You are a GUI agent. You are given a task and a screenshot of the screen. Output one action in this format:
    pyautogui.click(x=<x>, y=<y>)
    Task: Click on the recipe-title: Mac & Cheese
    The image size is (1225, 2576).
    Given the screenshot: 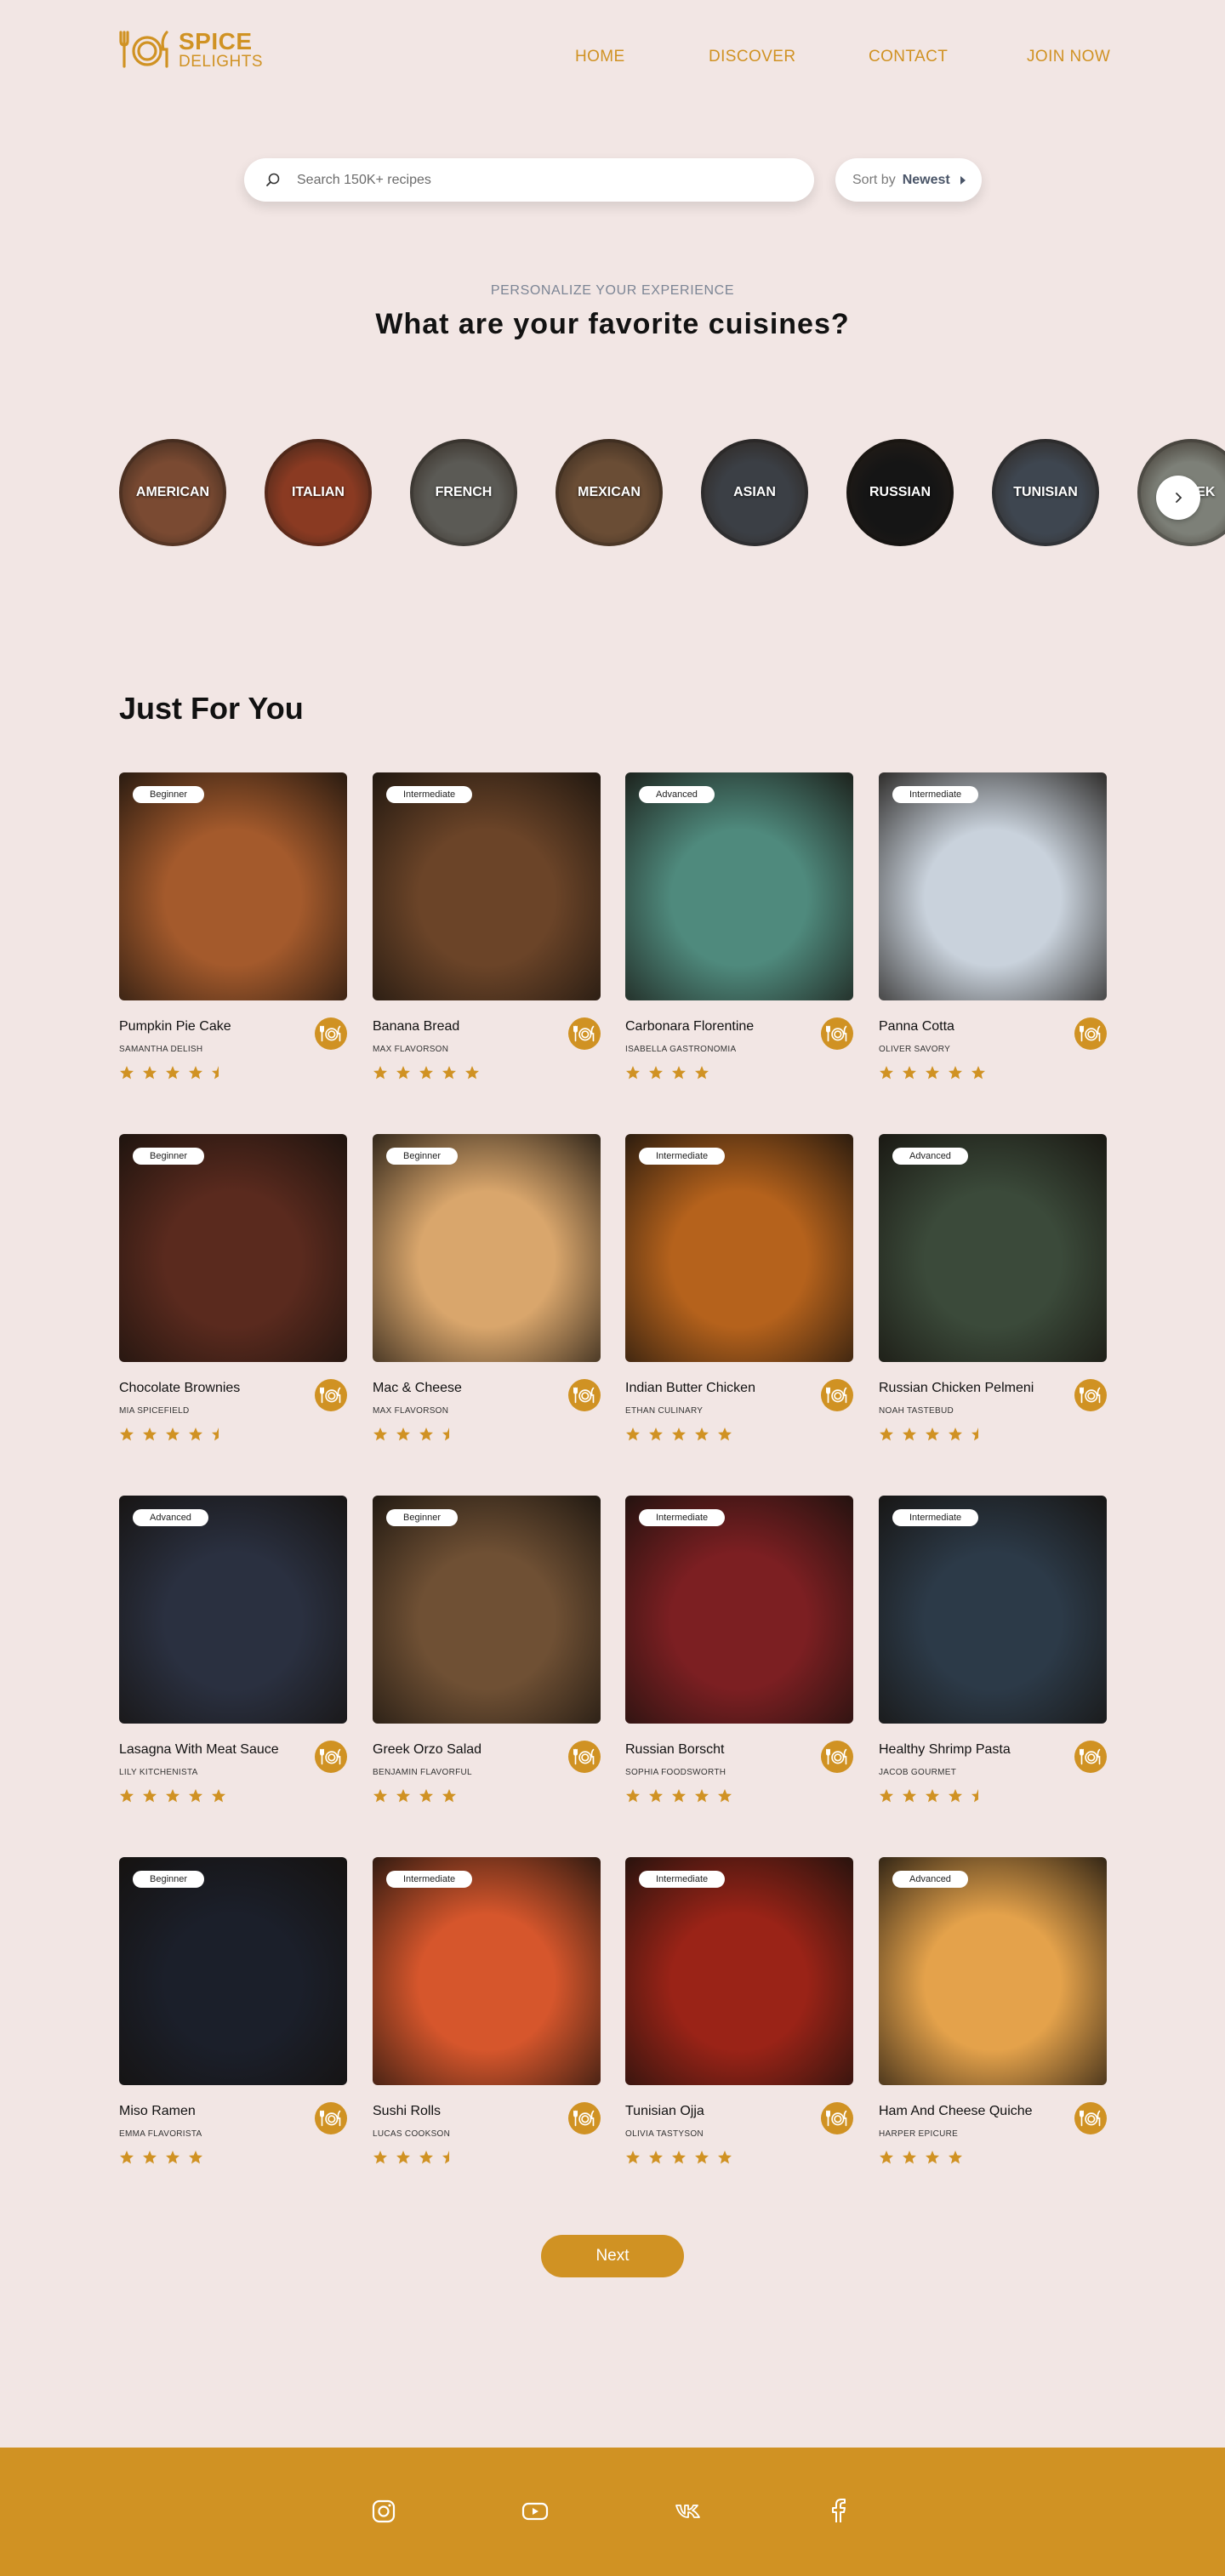 What is the action you would take?
    pyautogui.click(x=418, y=1388)
    